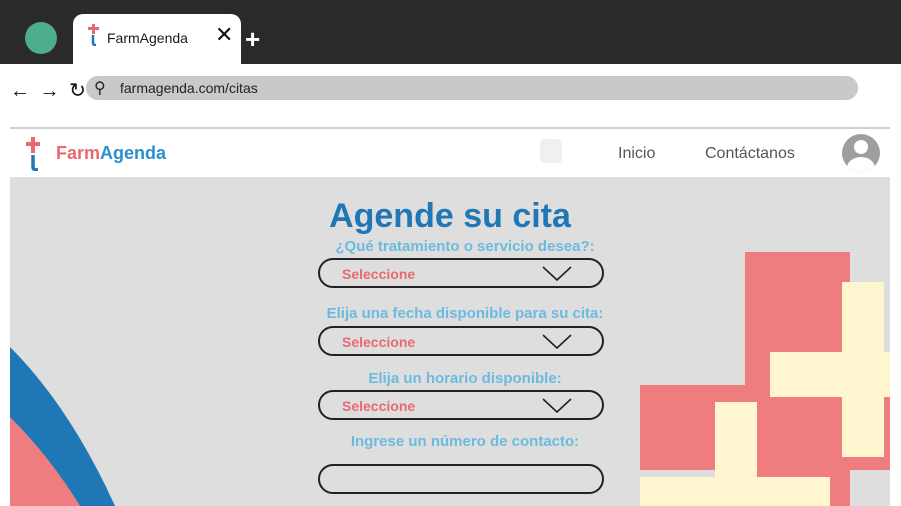  What do you see at coordinates (147, 38) in the screenshot?
I see `tab-title: FarmAgenda` at bounding box center [147, 38].